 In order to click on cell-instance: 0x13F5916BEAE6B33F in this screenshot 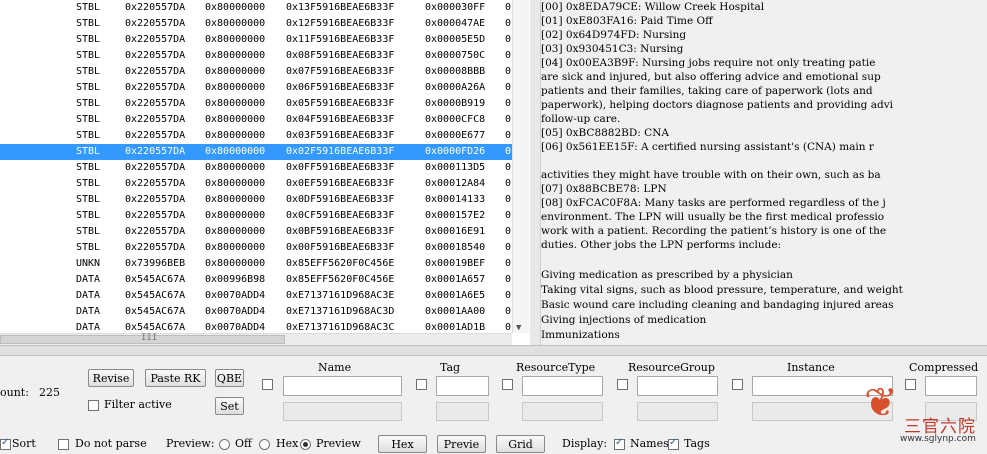, I will do `click(340, 7)`.